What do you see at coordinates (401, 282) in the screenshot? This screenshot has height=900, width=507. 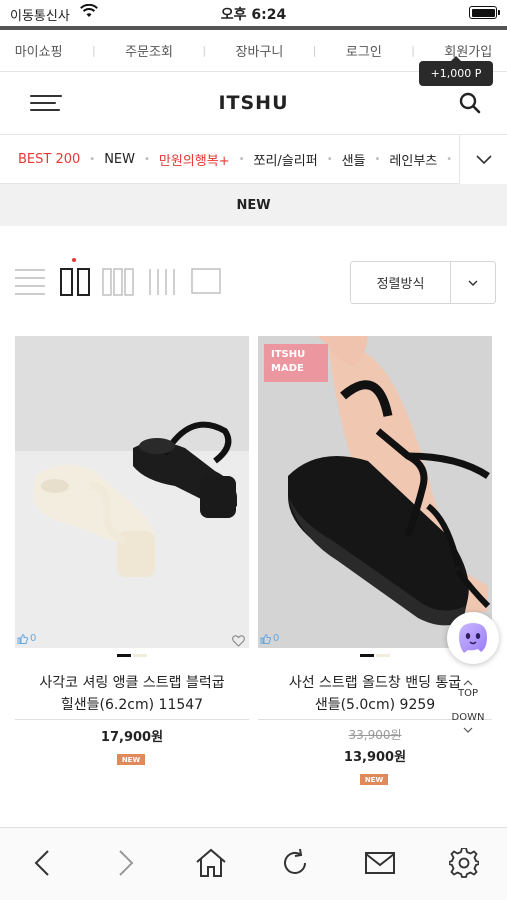 I see `sort-label: 정렬방식` at bounding box center [401, 282].